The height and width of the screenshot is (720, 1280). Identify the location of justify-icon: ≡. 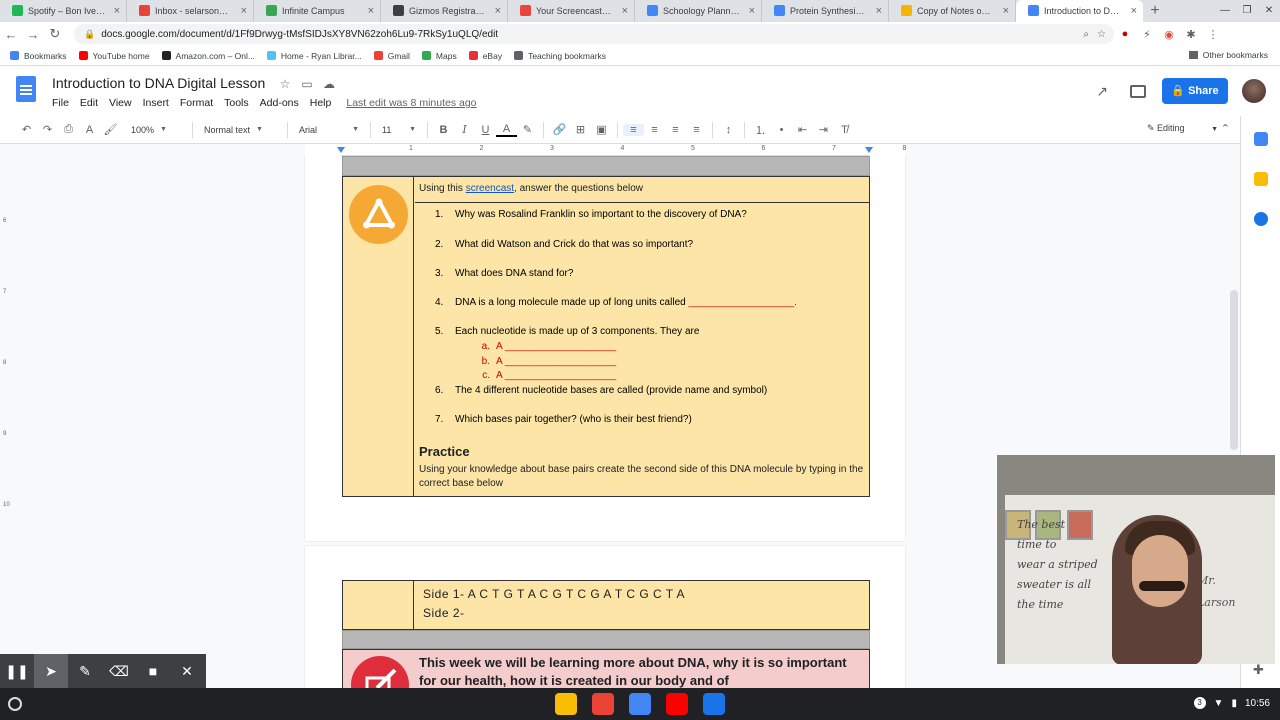
(696, 130).